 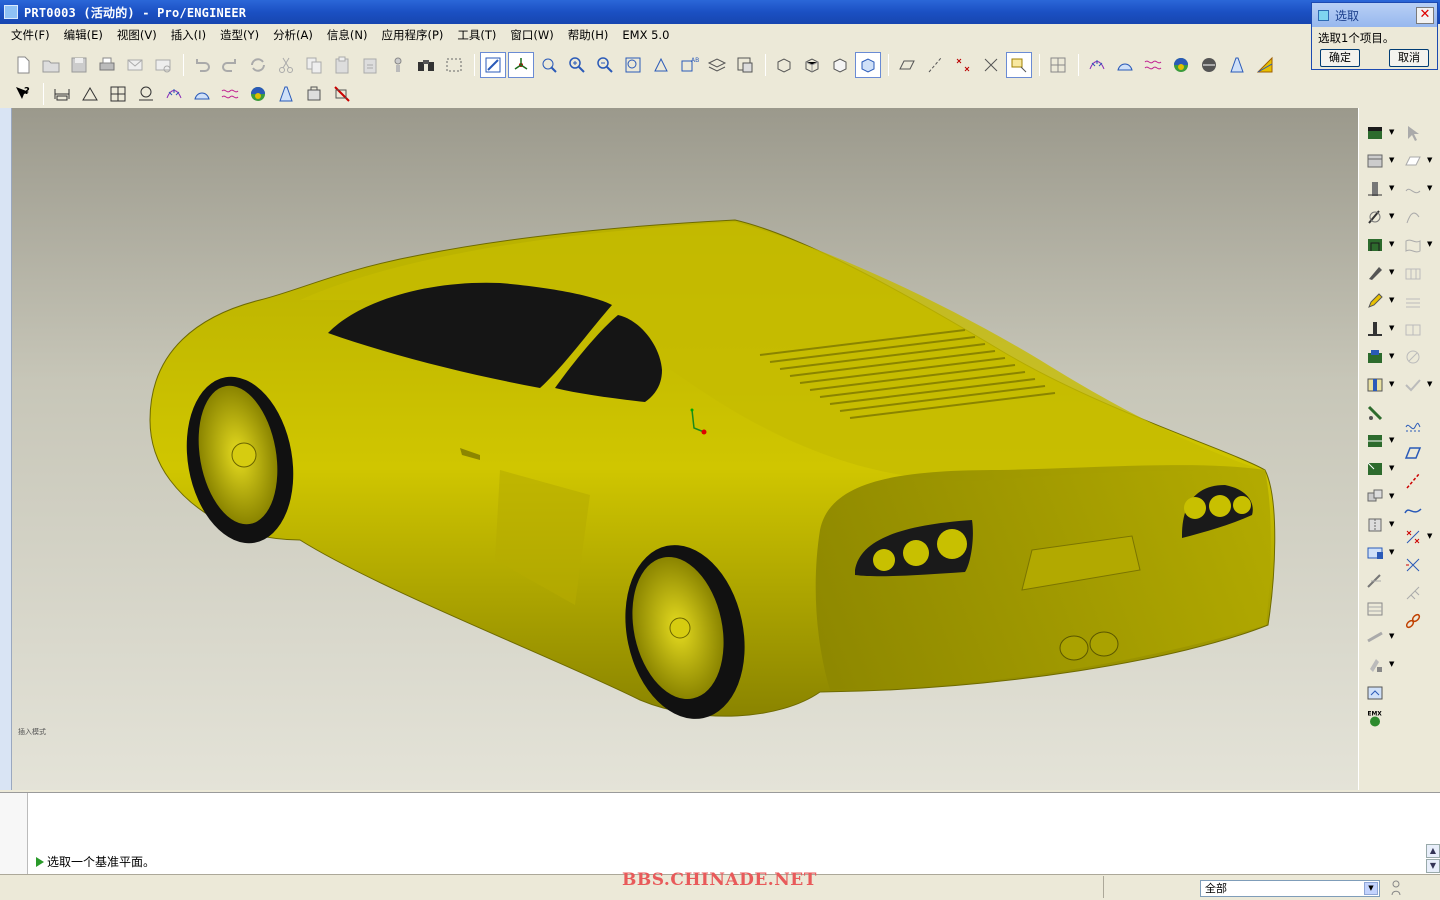 I want to click on message-scrollbar: ▲ ▼, so click(x=1433, y=859).